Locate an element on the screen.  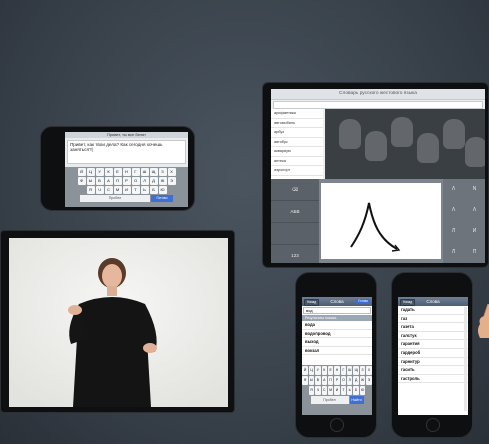
abc-key: АБВ is located at coordinates (295, 212).